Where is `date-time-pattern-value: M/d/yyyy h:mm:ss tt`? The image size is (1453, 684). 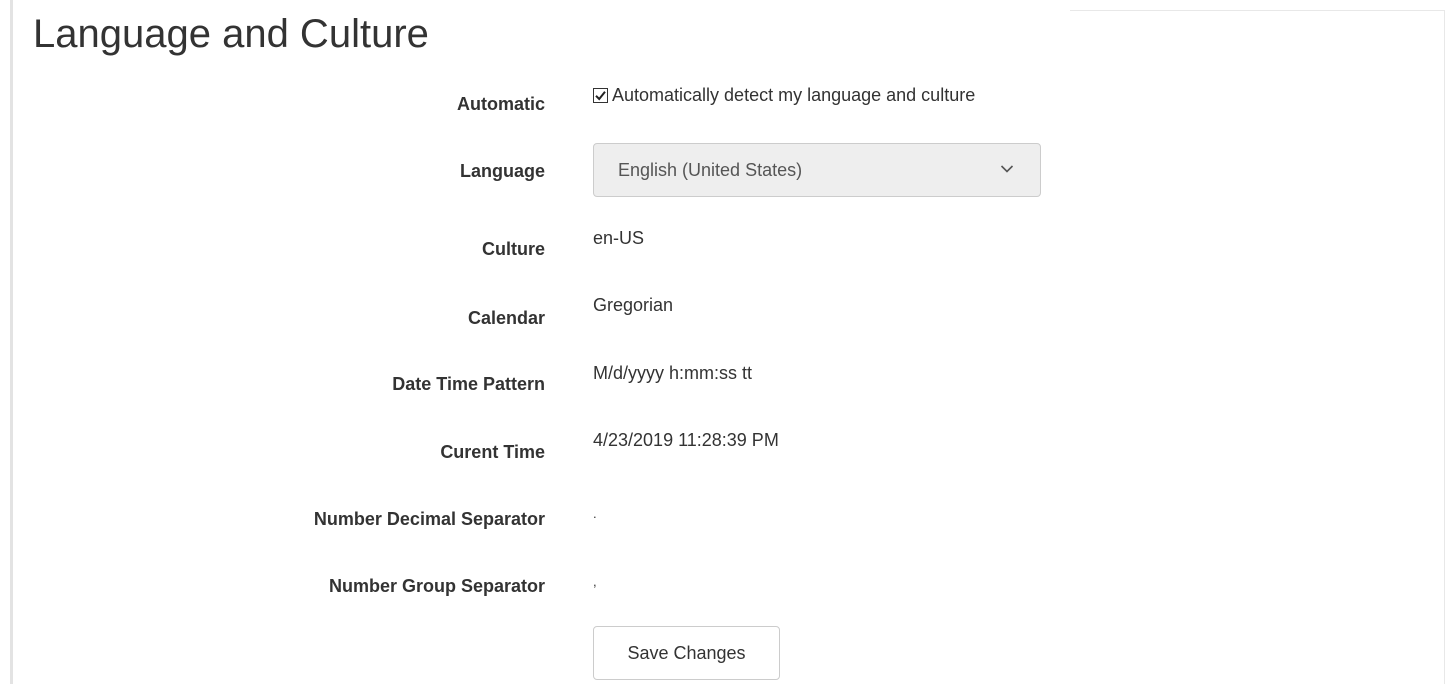
date-time-pattern-value: M/d/yyyy h:mm:ss tt is located at coordinates (673, 373).